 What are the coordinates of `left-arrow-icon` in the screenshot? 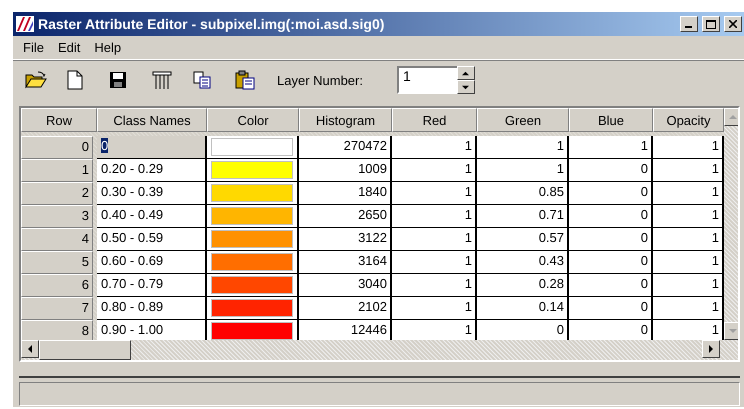 It's located at (30, 349).